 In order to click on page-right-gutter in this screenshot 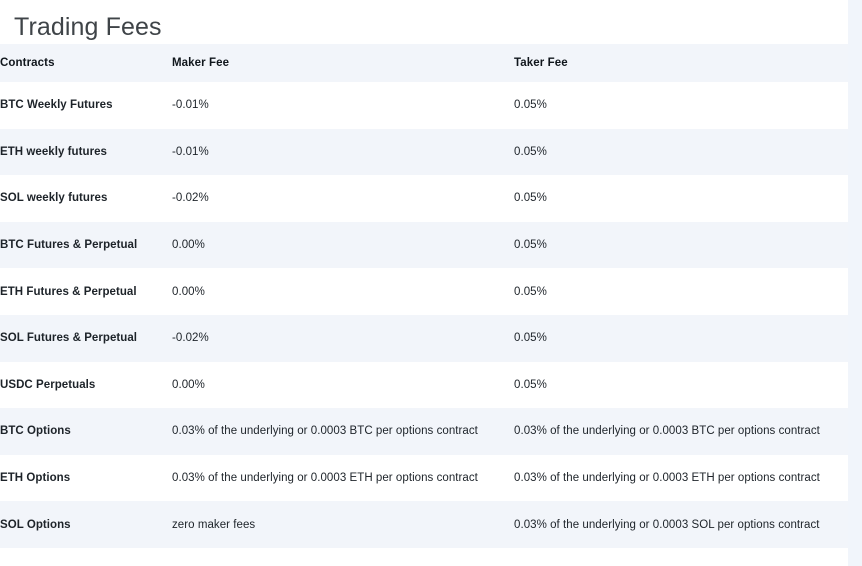, I will do `click(855, 283)`.